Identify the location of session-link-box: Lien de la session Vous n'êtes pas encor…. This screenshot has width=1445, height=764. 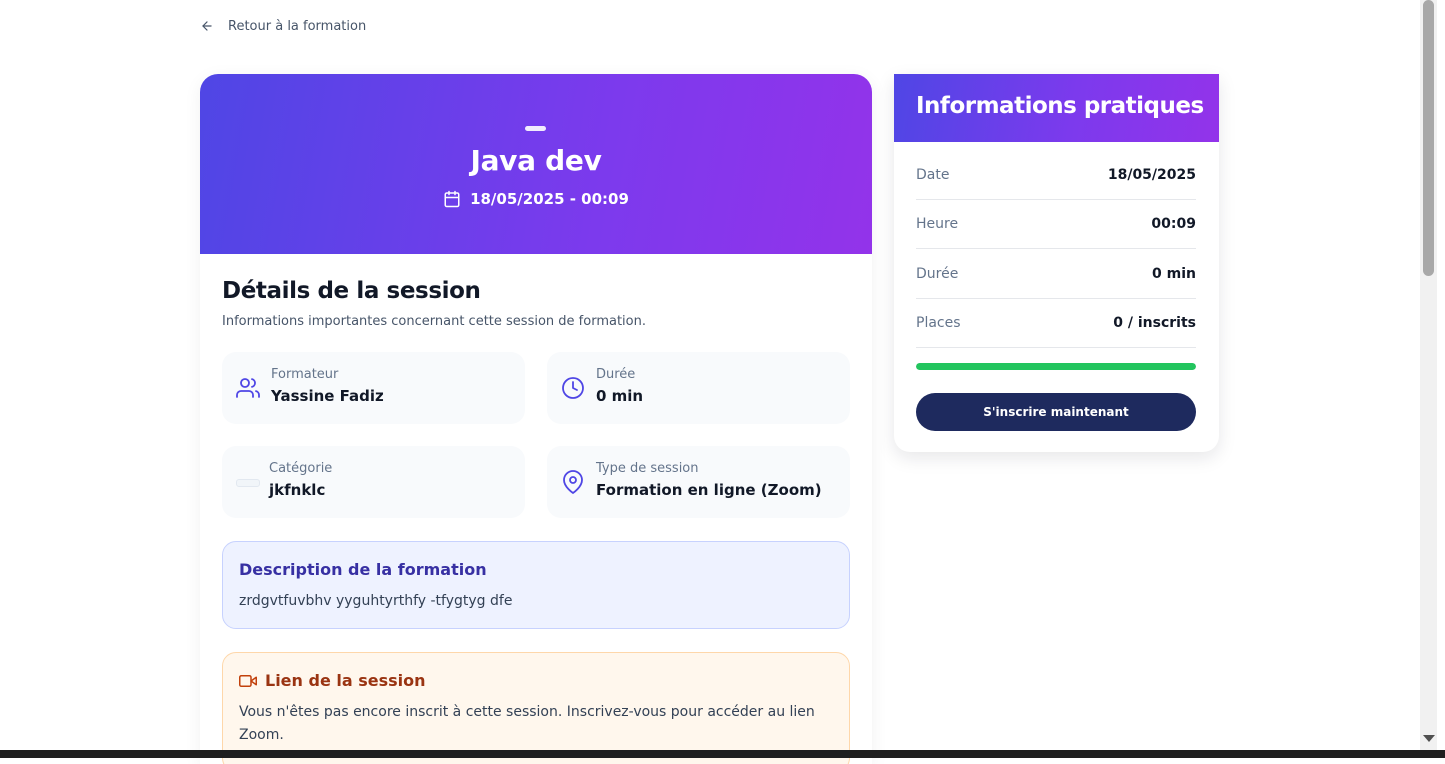
(536, 708).